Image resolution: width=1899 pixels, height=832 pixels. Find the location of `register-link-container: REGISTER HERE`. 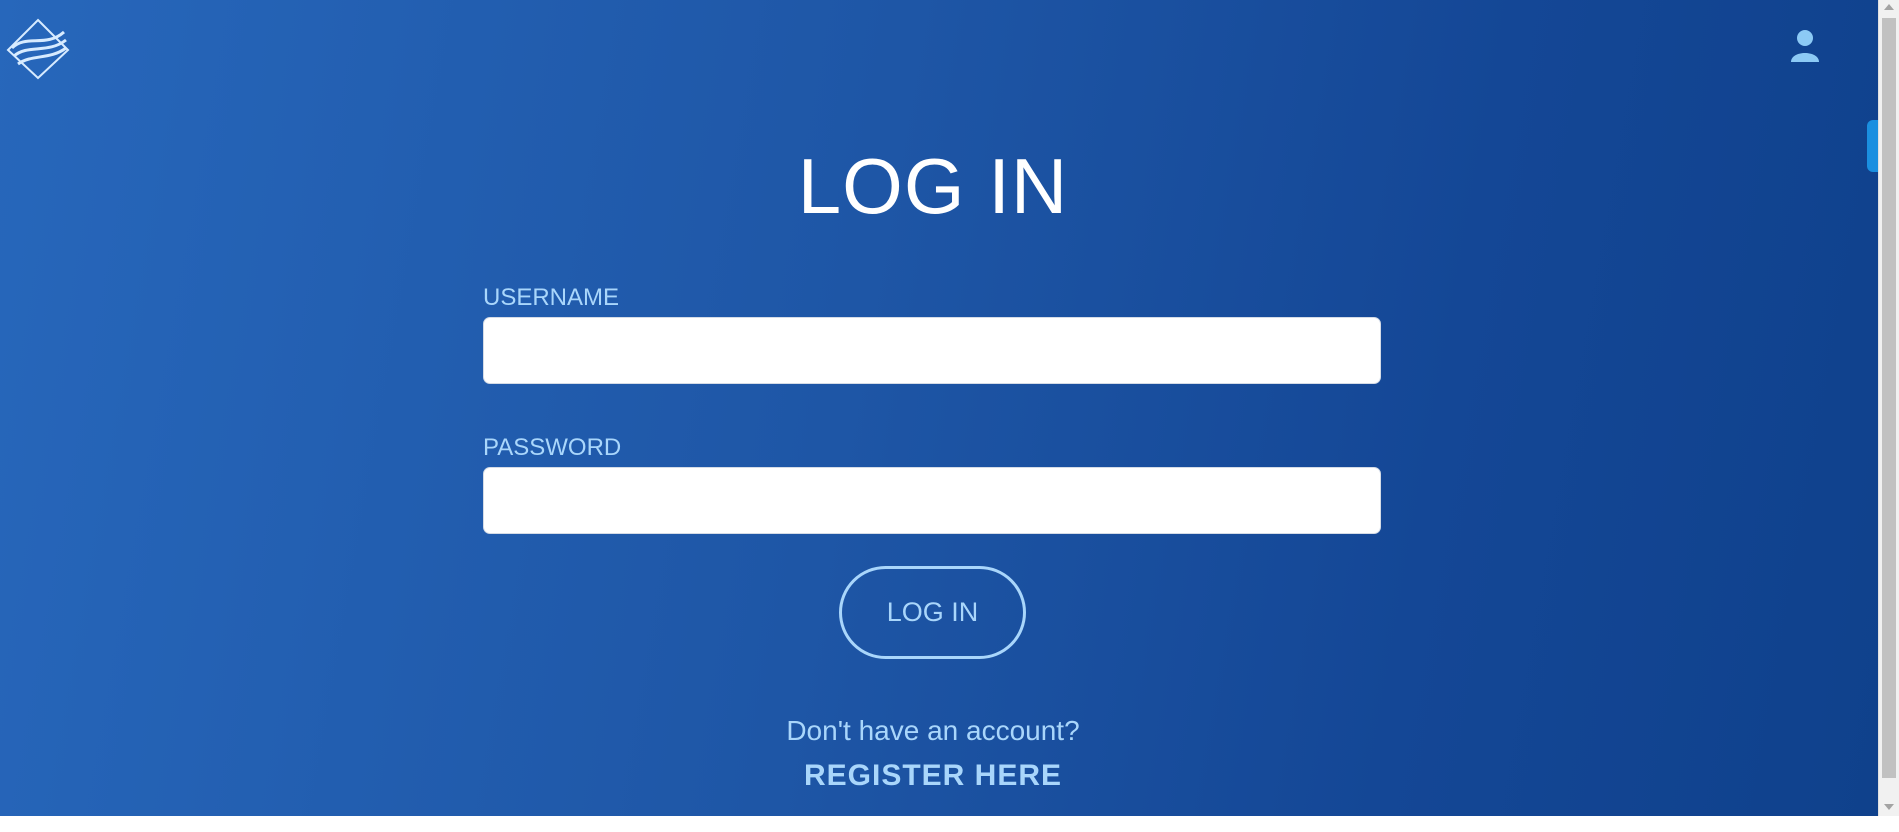

register-link-container: REGISTER HERE is located at coordinates (933, 778).